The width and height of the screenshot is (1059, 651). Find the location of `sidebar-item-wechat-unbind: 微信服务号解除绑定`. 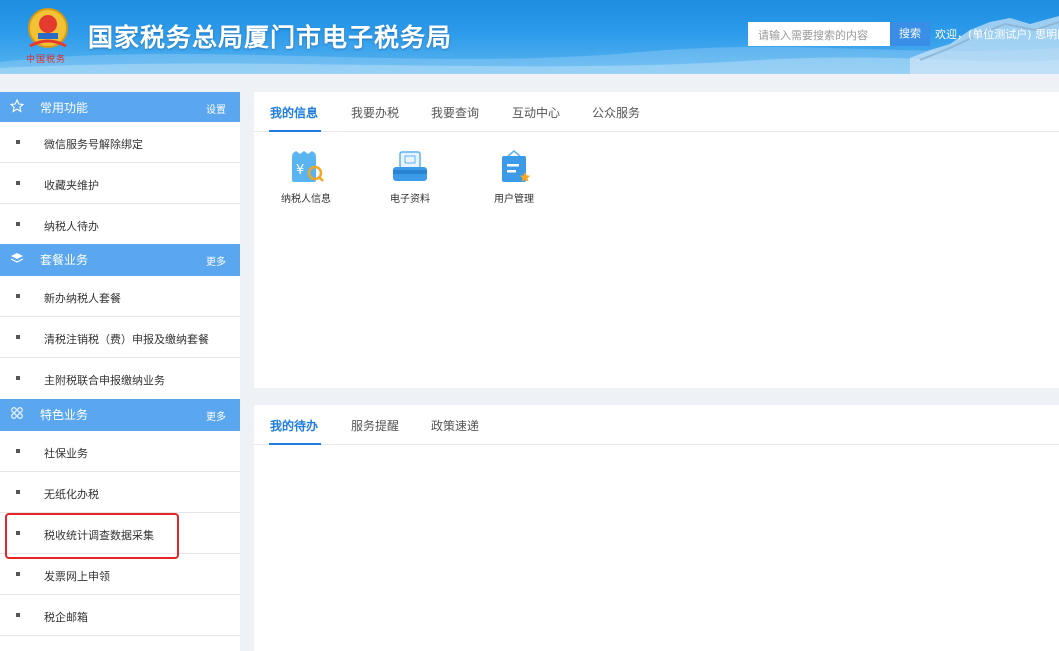

sidebar-item-wechat-unbind: 微信服务号解除绑定 is located at coordinates (120, 142).